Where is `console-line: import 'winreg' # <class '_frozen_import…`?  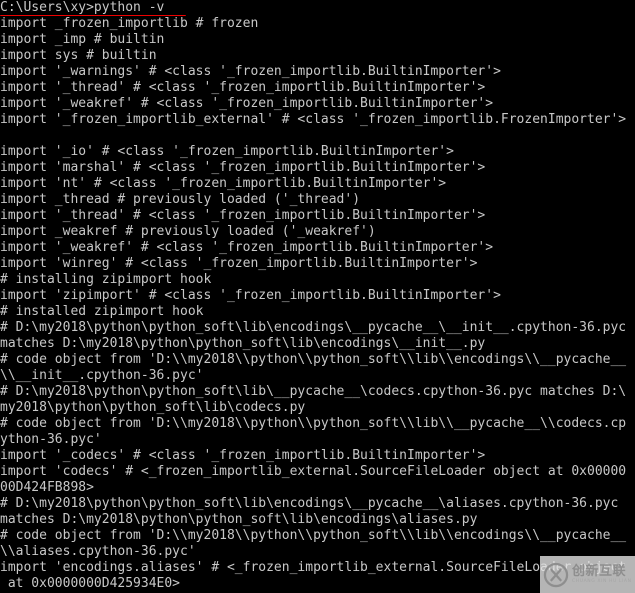
console-line: import 'winreg' # <class '_frozen_import… is located at coordinates (239, 263).